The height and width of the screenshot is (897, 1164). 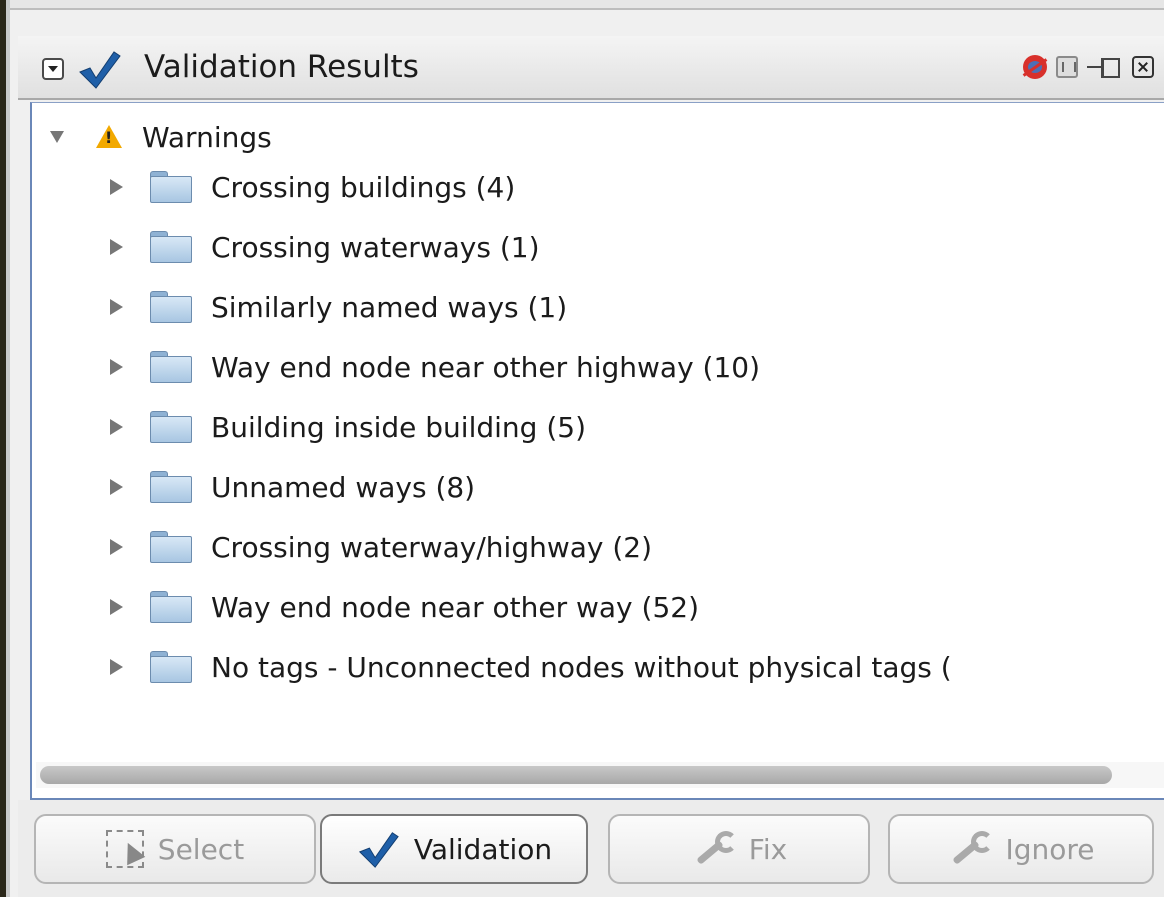 What do you see at coordinates (432, 547) in the screenshot?
I see `tree-item-label: Crossing waterway/highway (2)` at bounding box center [432, 547].